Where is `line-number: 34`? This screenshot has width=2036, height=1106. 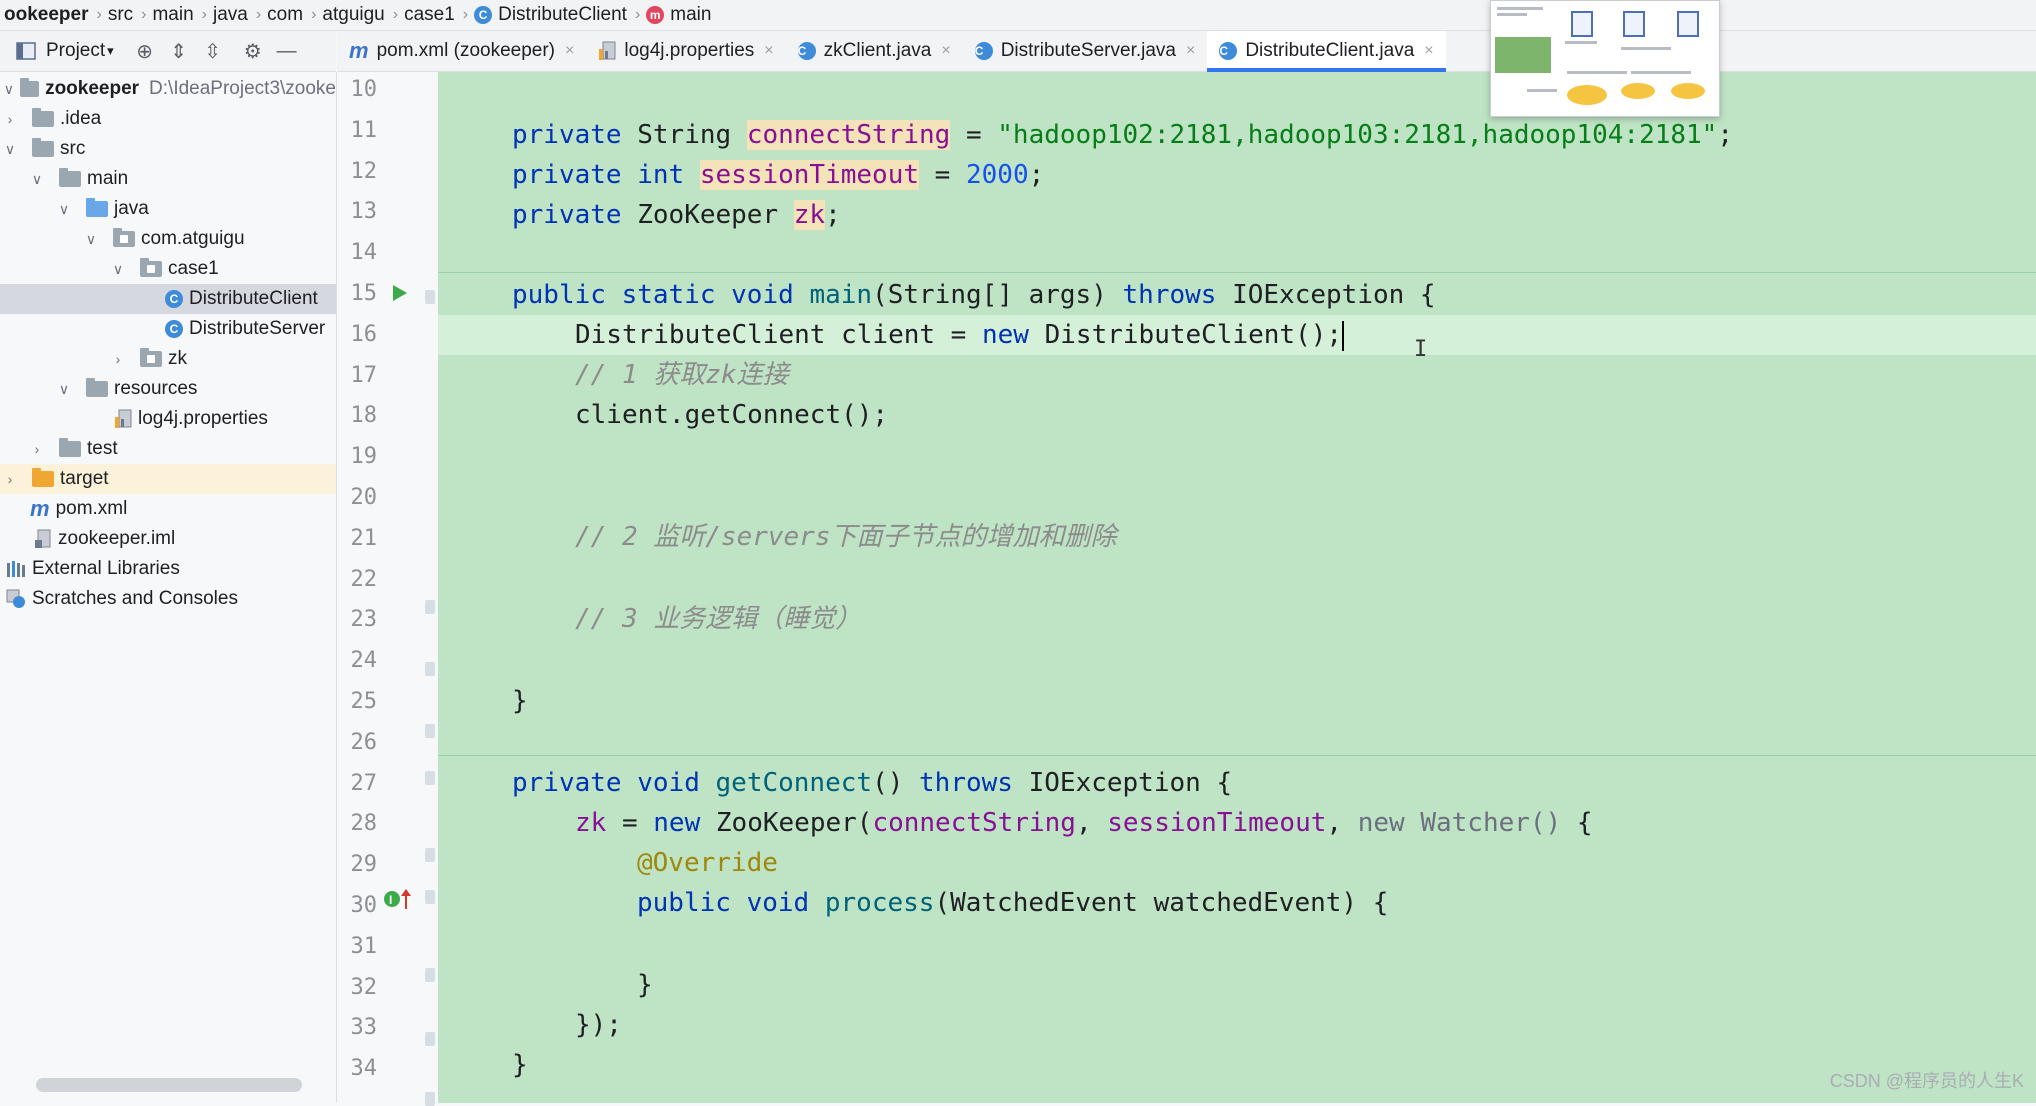
line-number: 34 is located at coordinates (364, 1069).